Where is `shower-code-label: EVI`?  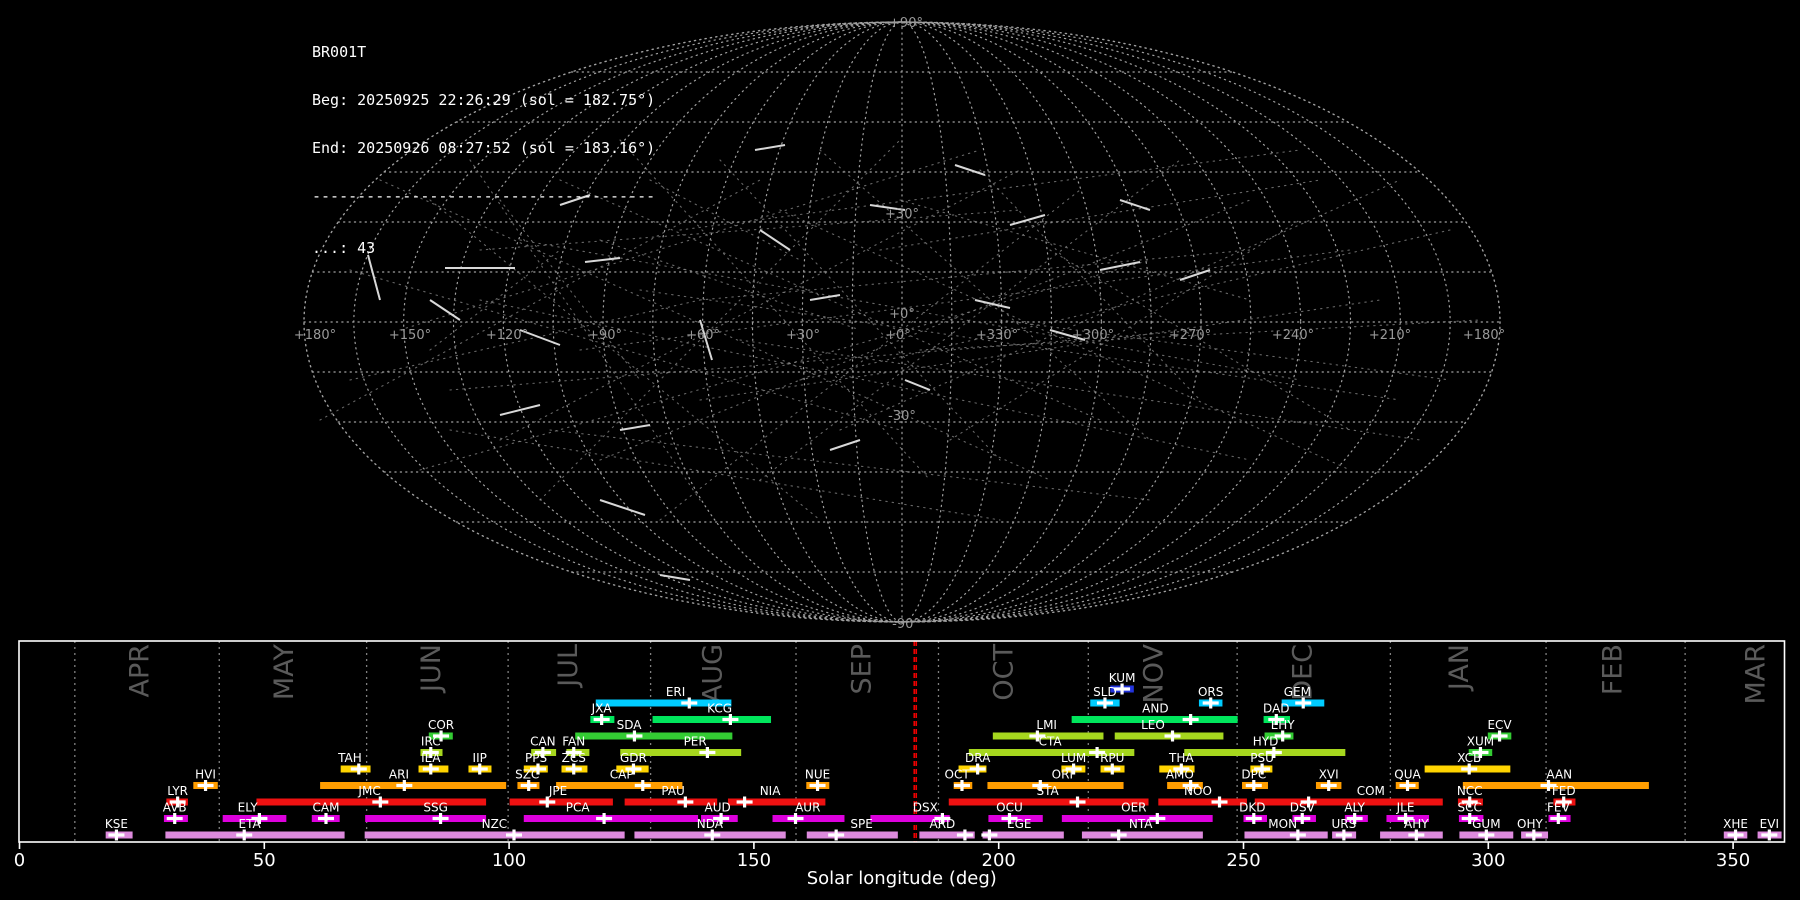
shower-code-label: EVI is located at coordinates (1769, 824).